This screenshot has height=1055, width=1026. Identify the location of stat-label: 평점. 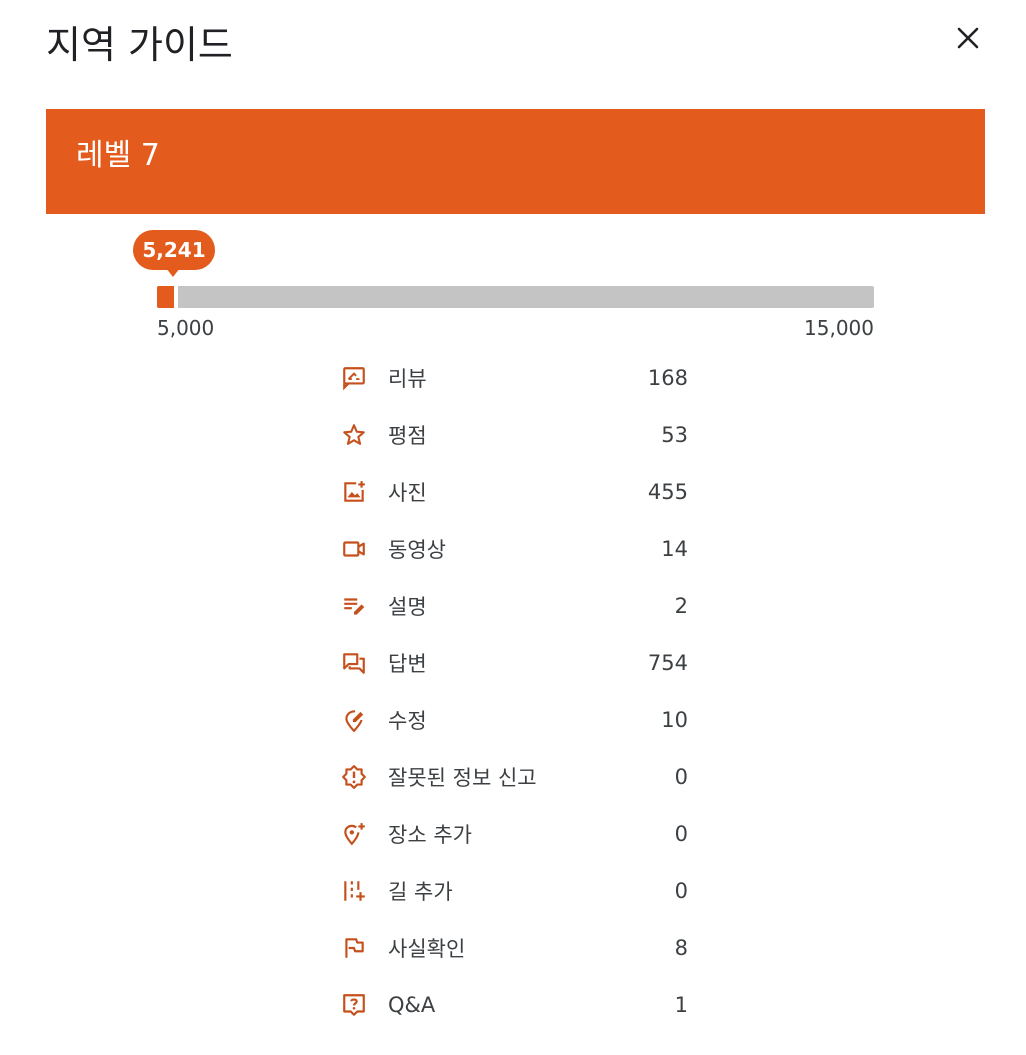
(407, 435).